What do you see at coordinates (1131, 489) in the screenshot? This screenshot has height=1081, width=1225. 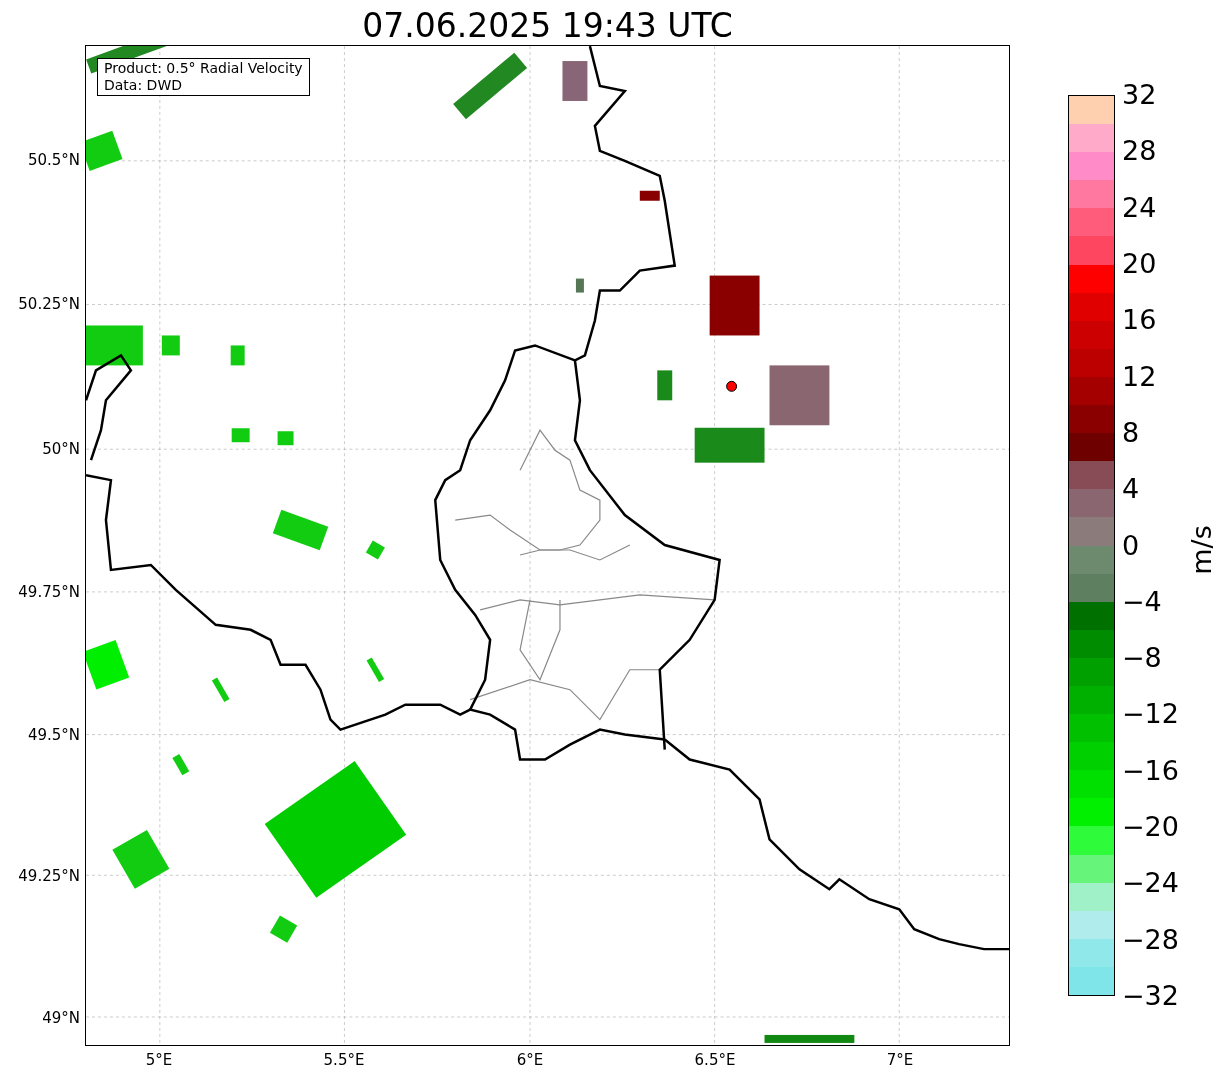 I see `colorbar-tick-label: 4` at bounding box center [1131, 489].